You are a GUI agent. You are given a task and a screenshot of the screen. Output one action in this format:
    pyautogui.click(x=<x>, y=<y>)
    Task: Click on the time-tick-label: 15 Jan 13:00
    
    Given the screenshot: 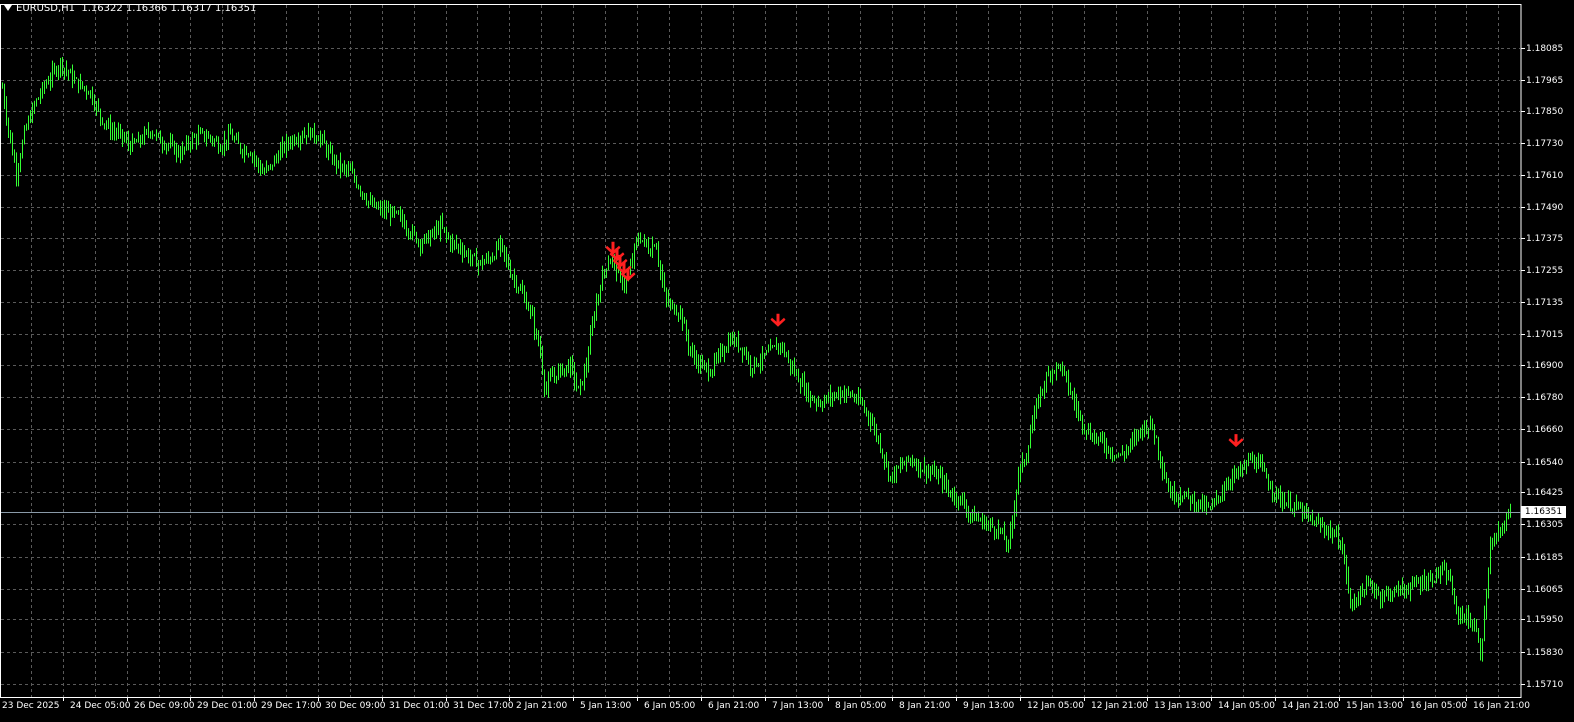 What is the action you would take?
    pyautogui.click(x=1374, y=706)
    